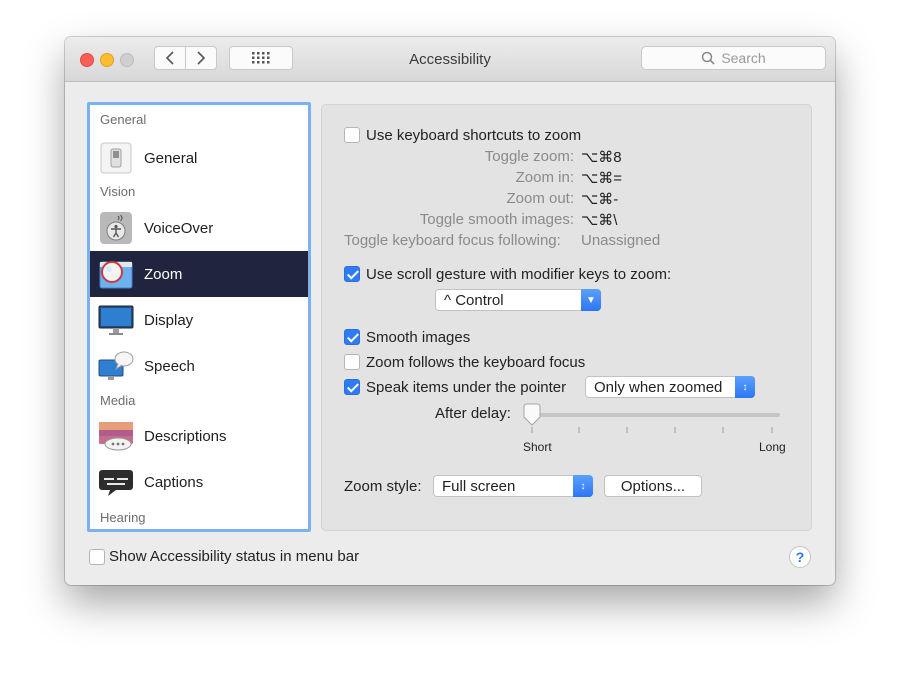  Describe the element at coordinates (352, 135) in the screenshot. I see `keyboard-shortcuts-checkbox` at that location.